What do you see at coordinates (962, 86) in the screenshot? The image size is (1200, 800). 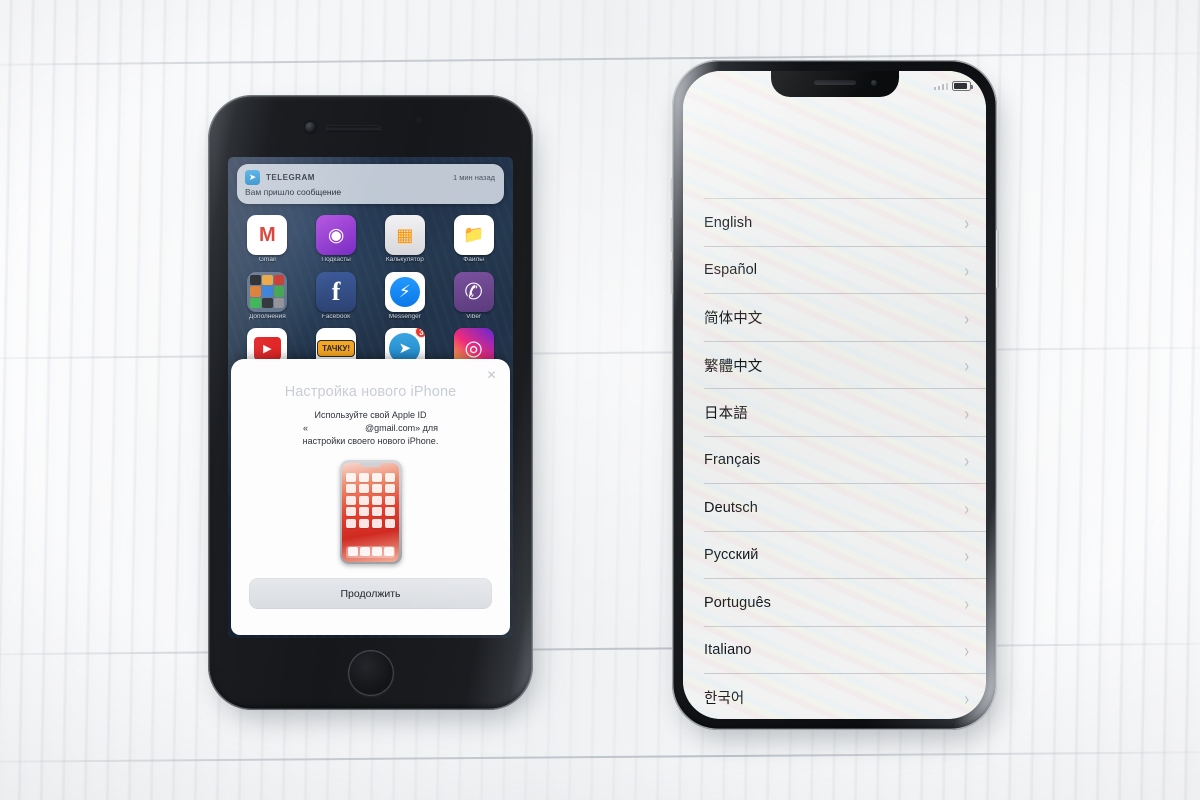 I see `battery-icon` at bounding box center [962, 86].